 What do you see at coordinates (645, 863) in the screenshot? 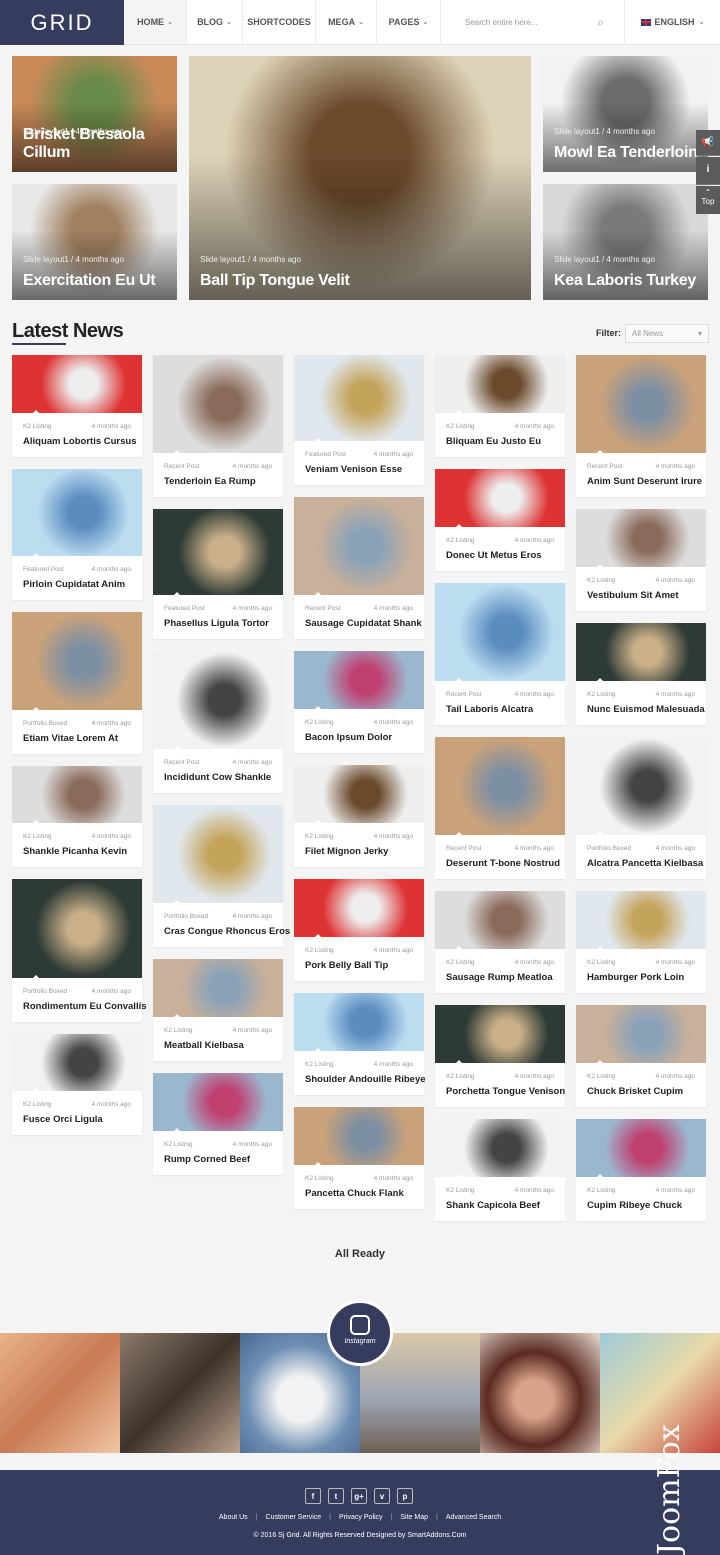
I see `card-title: Alcatra Pancetta Kielbasa` at bounding box center [645, 863].